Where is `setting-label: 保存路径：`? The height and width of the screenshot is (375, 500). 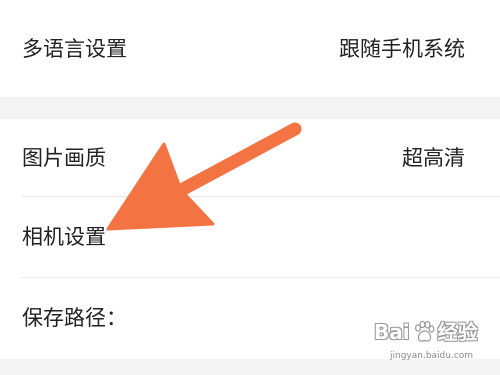 setting-label: 保存路径： is located at coordinates (74, 318).